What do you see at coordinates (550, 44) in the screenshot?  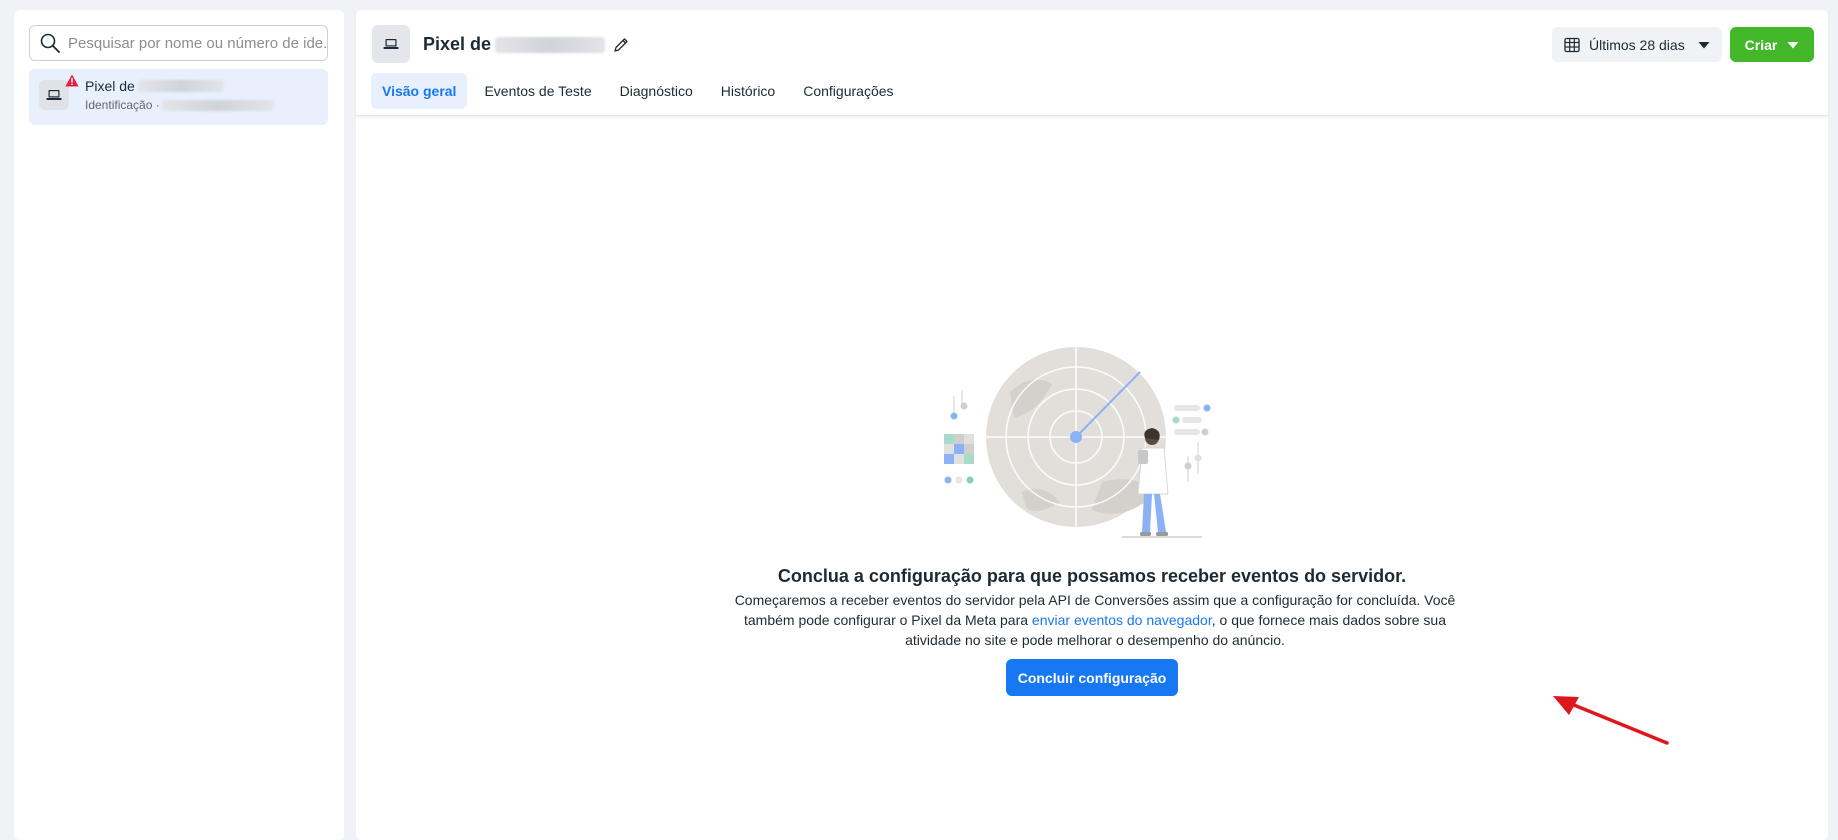 I see `redacted-title` at bounding box center [550, 44].